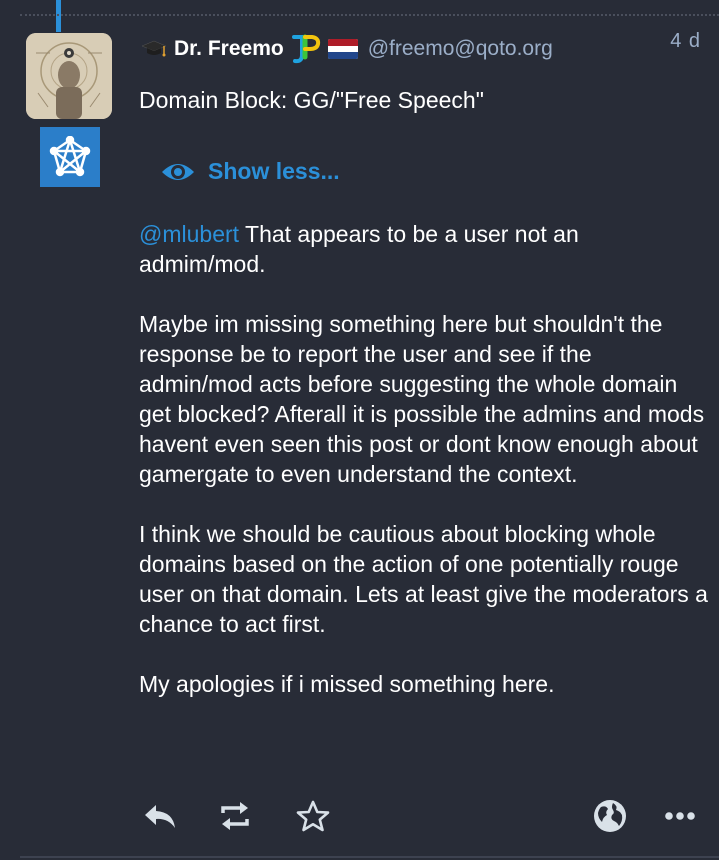  I want to click on more-icon, so click(680, 816).